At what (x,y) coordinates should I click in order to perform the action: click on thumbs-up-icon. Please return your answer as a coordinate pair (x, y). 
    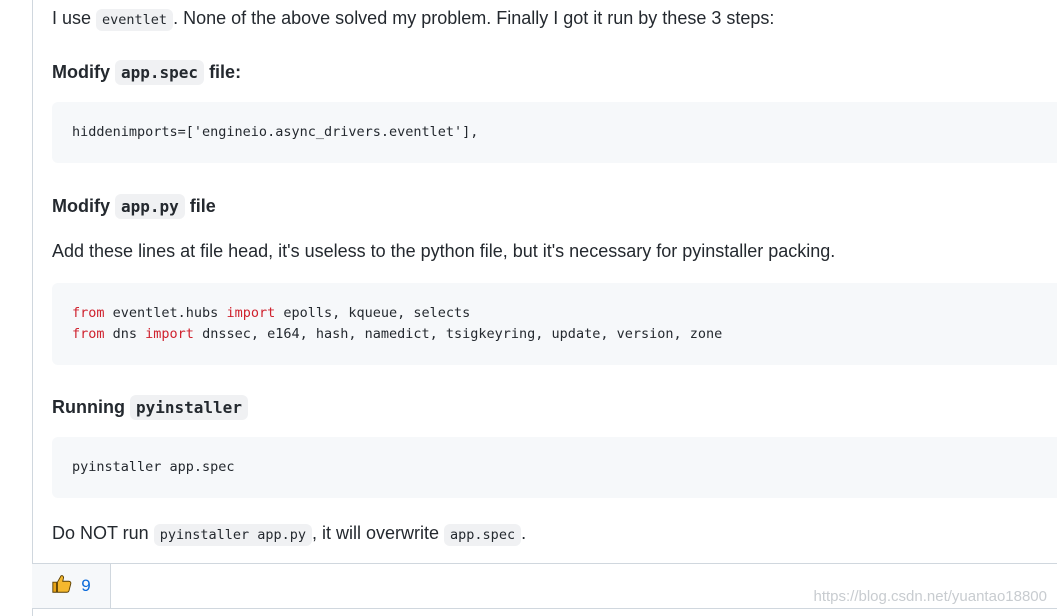
    Looking at the image, I should click on (62, 586).